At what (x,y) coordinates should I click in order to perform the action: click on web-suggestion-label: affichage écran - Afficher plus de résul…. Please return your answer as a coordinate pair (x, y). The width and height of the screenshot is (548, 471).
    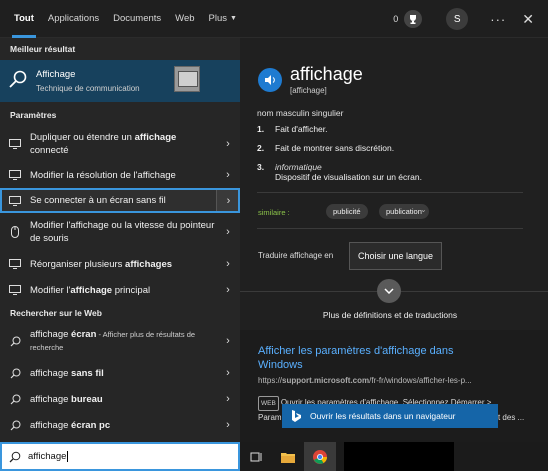
    Looking at the image, I should click on (113, 340).